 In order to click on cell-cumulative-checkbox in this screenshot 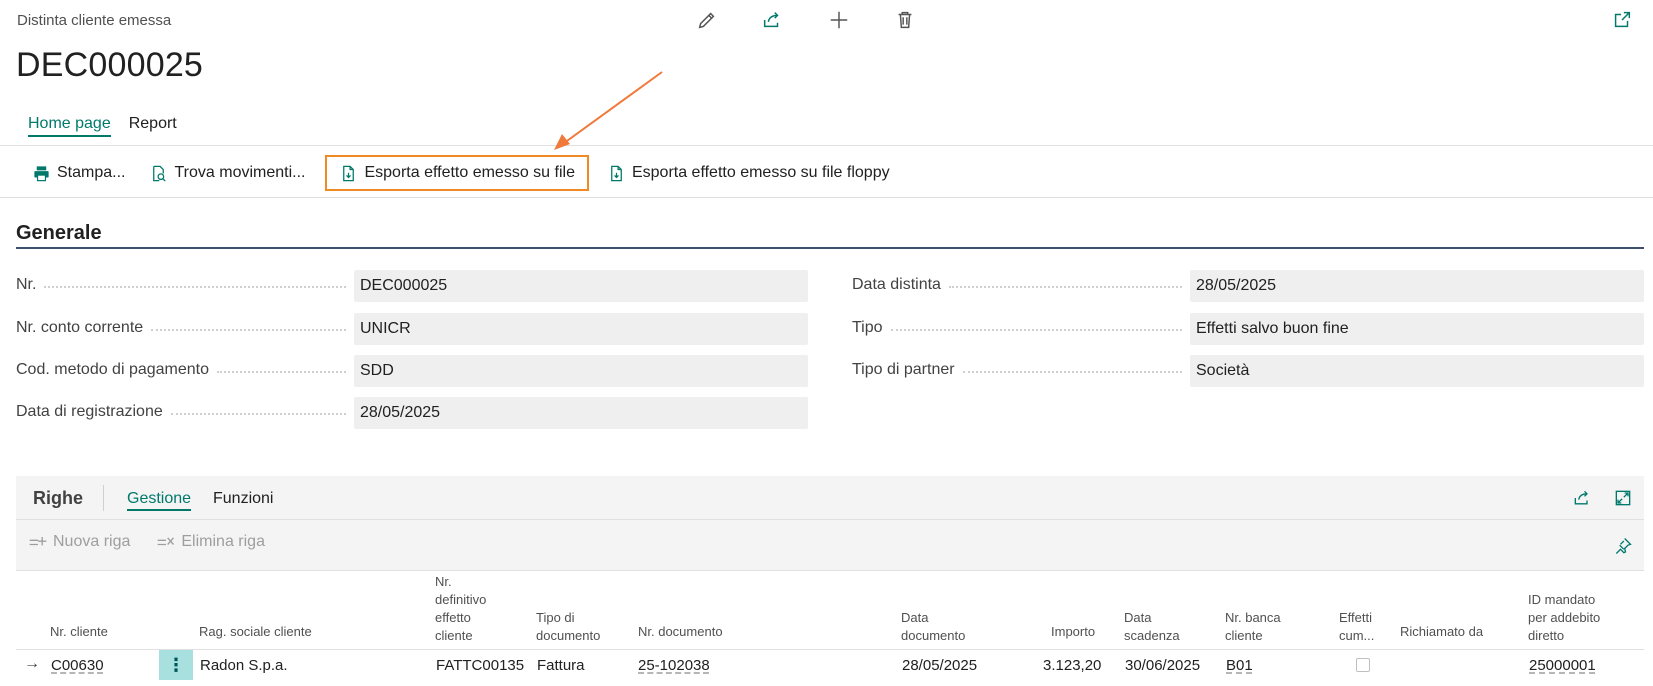, I will do `click(1363, 665)`.